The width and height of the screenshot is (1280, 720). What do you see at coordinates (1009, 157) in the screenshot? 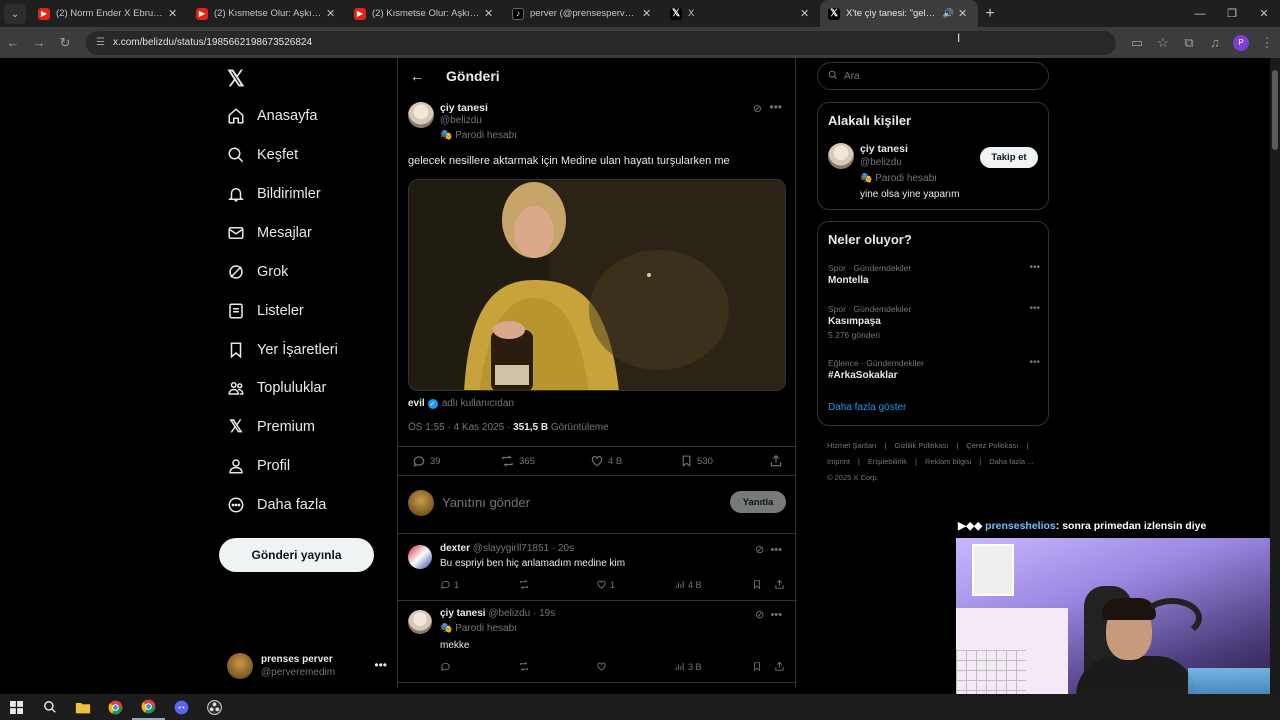
I see `follow-button: Takip et` at bounding box center [1009, 157].